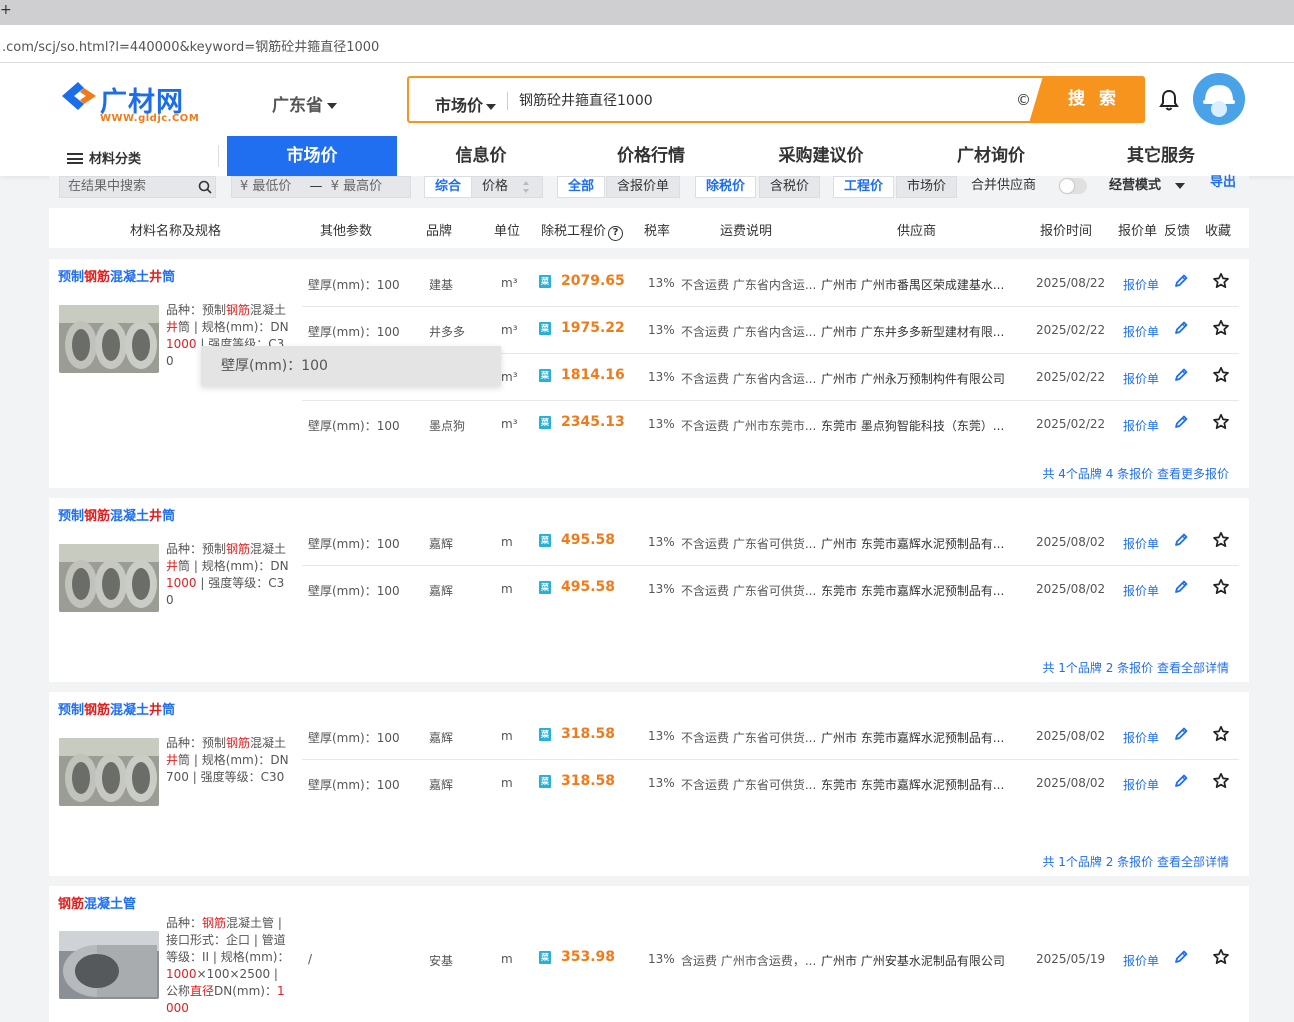 This screenshot has height=1022, width=1294. Describe the element at coordinates (507, 589) in the screenshot. I see `unit-cell: m` at that location.